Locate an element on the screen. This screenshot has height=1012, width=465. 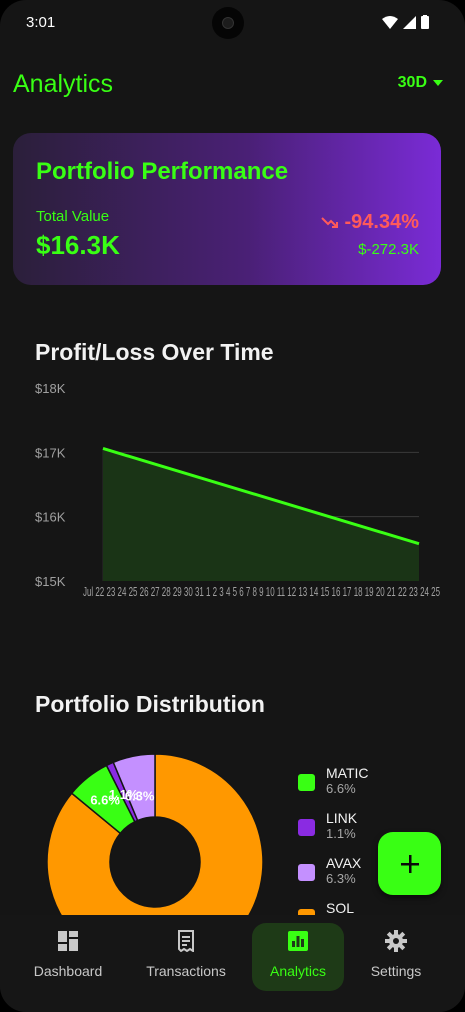
change-percent: -94.34% is located at coordinates (382, 222).